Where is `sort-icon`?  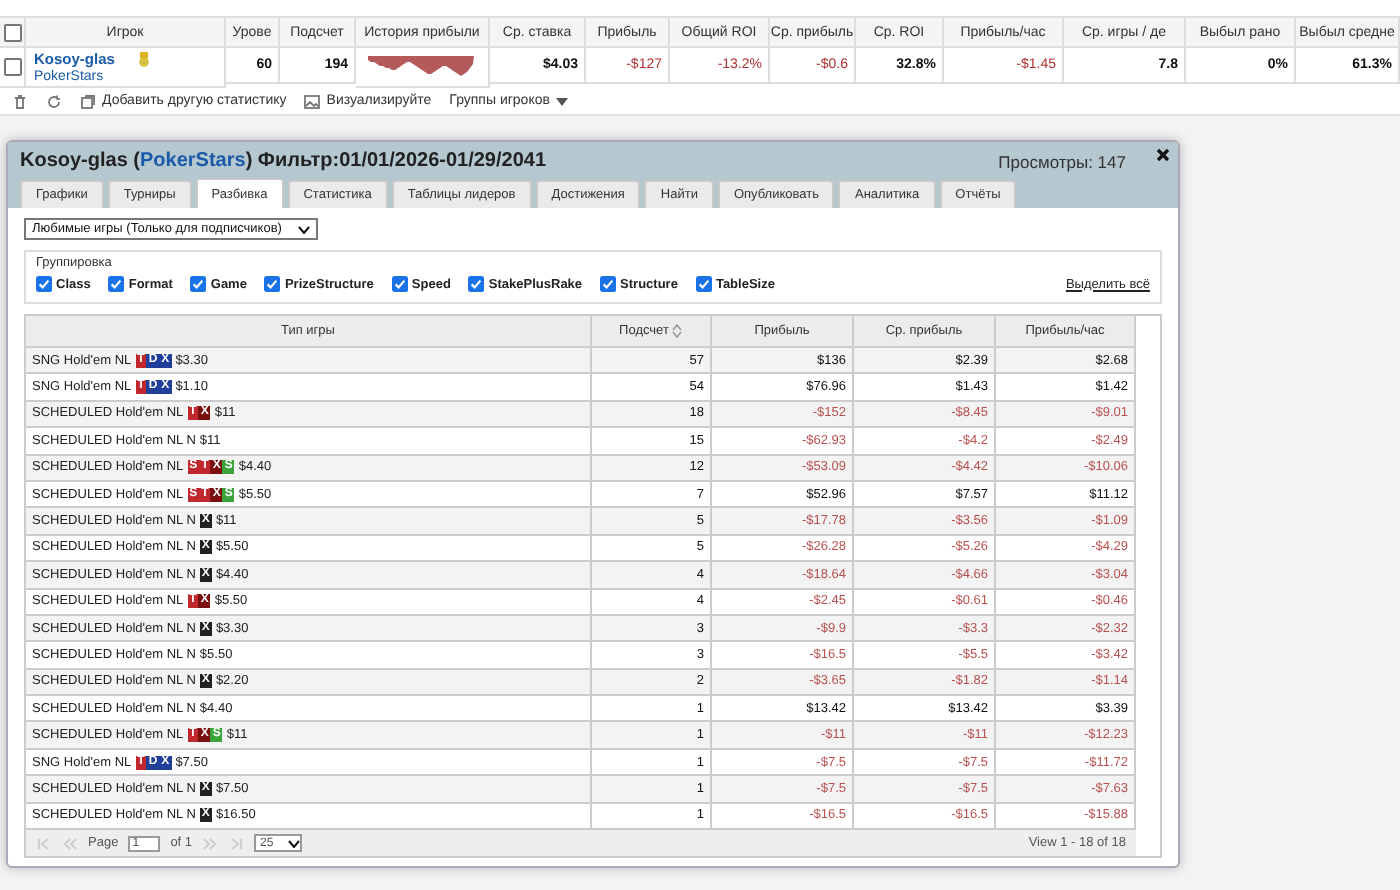
sort-icon is located at coordinates (677, 331).